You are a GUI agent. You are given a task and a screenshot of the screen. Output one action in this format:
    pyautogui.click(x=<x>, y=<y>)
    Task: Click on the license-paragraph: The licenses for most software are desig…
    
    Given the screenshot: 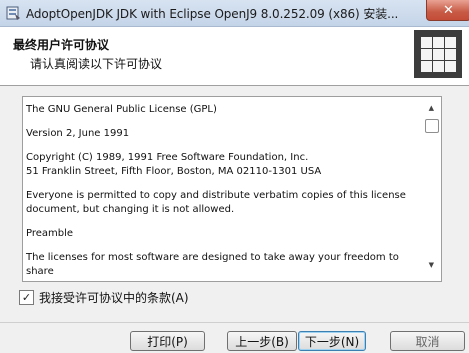 What is the action you would take?
    pyautogui.click(x=212, y=264)
    